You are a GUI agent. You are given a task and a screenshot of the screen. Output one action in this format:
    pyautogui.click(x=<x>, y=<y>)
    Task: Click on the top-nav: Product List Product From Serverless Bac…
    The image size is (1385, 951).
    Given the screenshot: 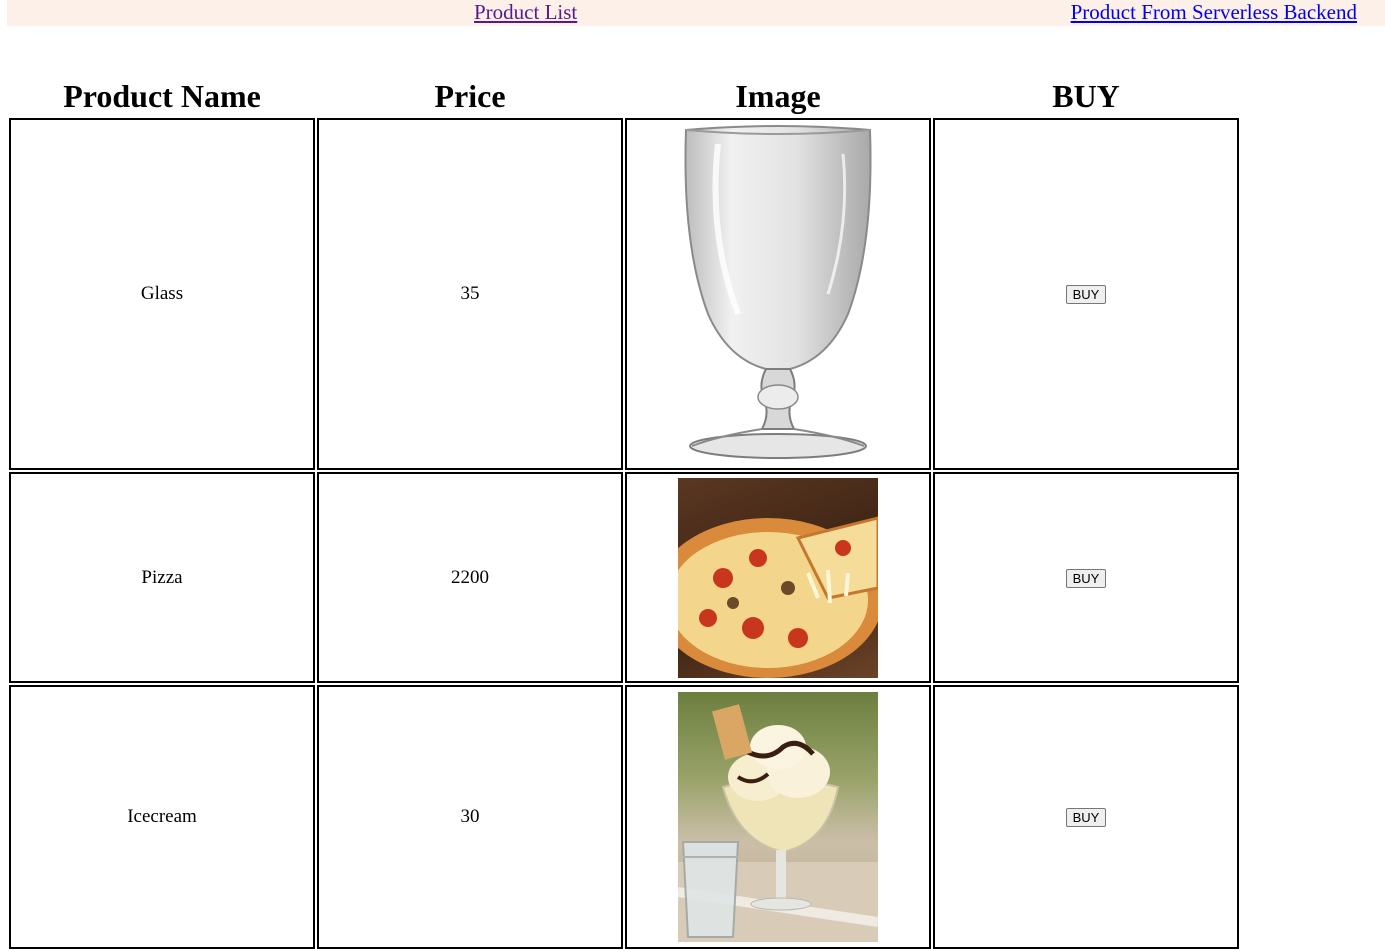 What is the action you would take?
    pyautogui.click(x=696, y=13)
    